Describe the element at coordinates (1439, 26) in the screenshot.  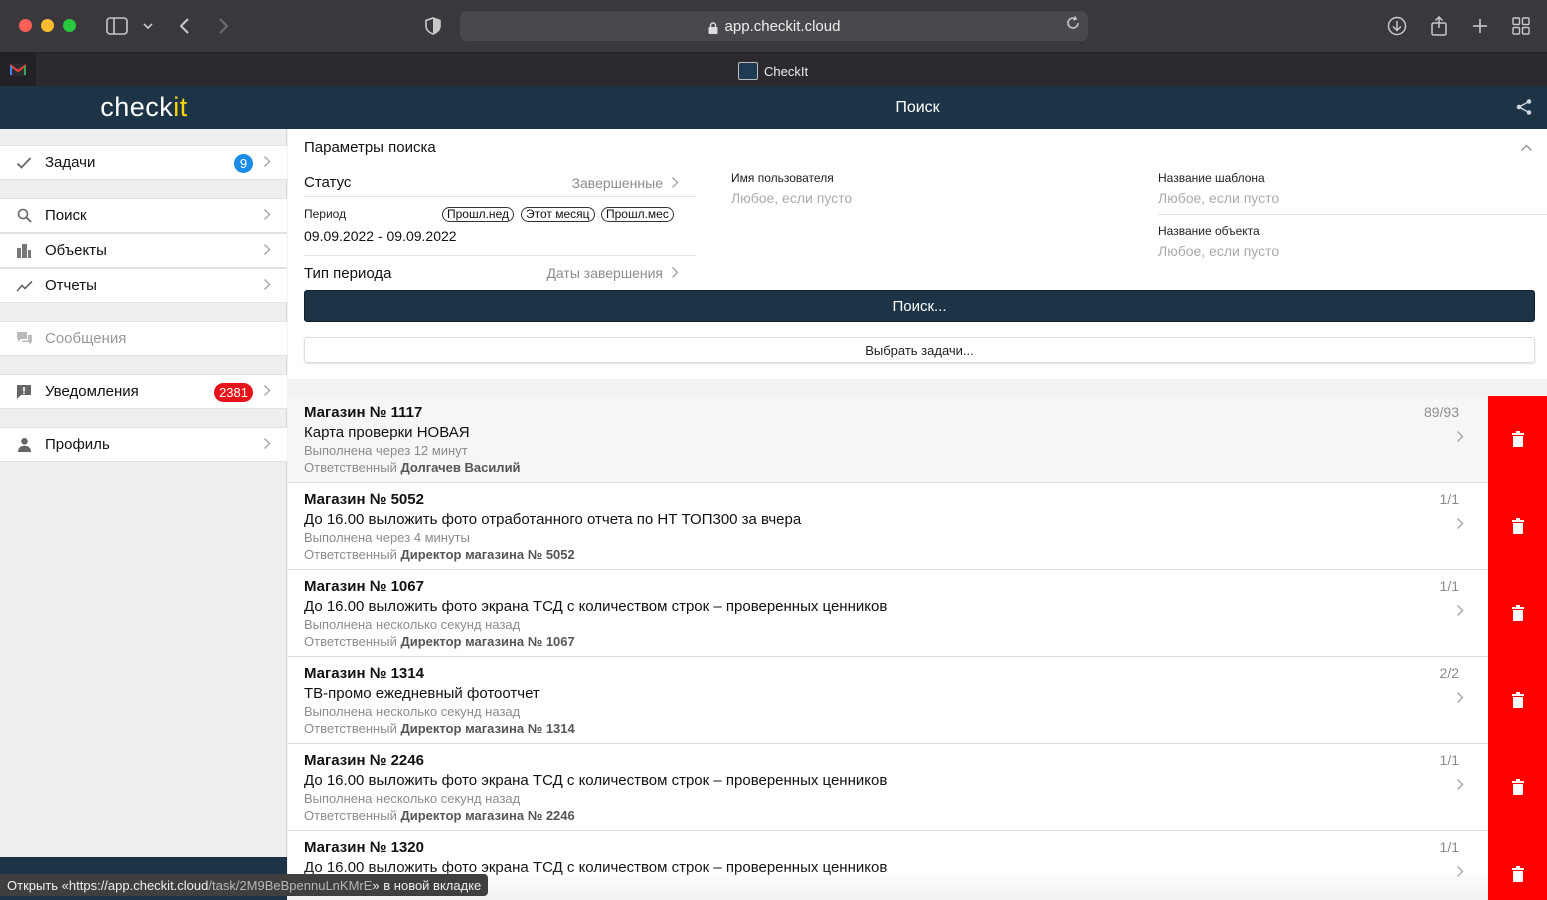
I see `share-browser-icon` at that location.